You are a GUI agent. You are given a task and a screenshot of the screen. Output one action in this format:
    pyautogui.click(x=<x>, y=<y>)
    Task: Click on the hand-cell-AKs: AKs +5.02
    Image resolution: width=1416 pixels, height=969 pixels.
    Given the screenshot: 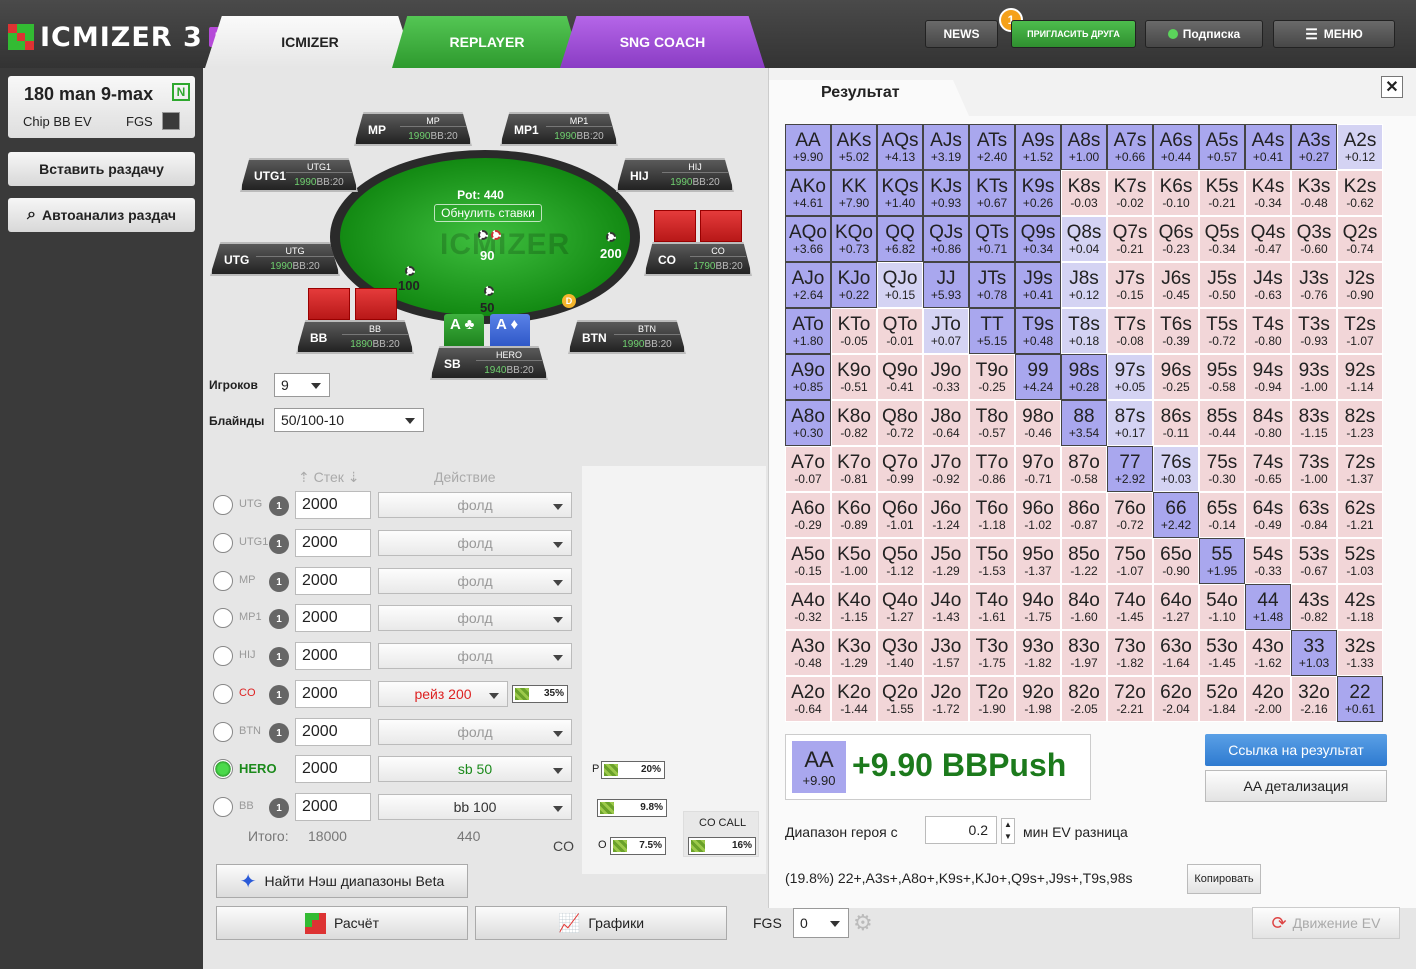 What is the action you would take?
    pyautogui.click(x=854, y=147)
    